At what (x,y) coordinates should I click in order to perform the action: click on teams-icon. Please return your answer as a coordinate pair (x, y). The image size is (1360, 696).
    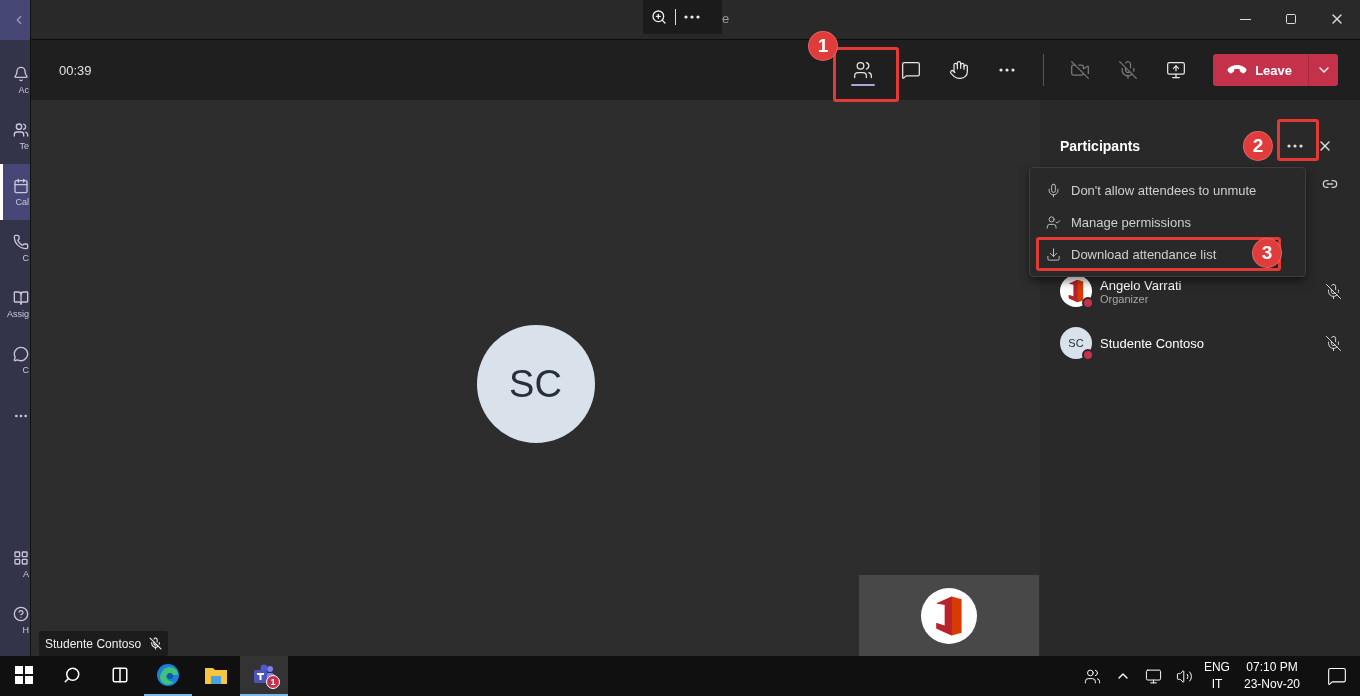
    Looking at the image, I should click on (21, 129).